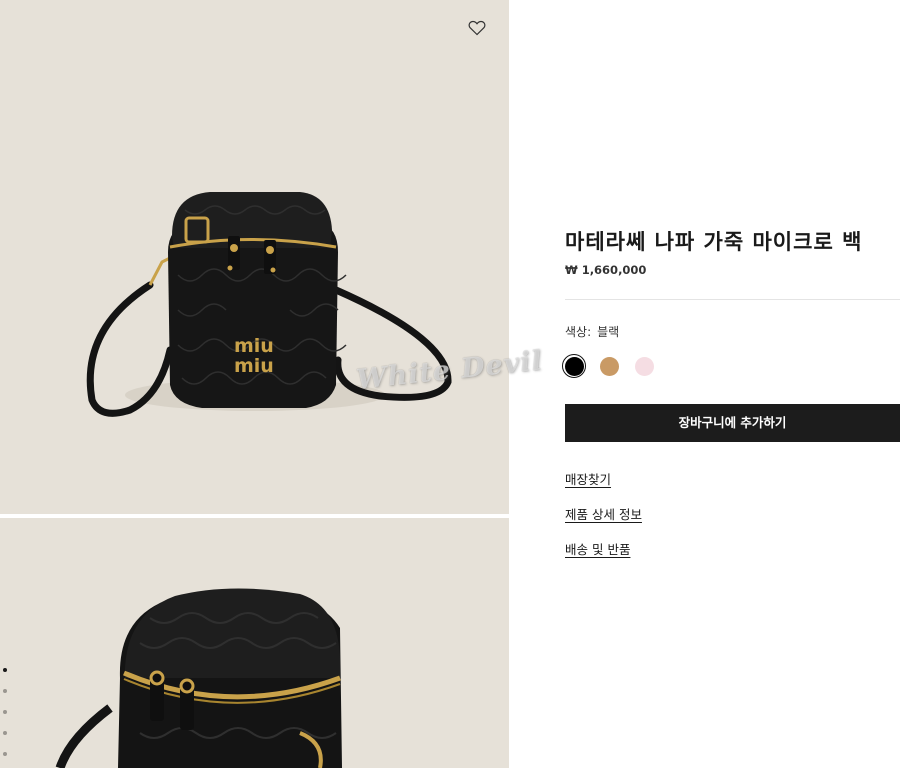  What do you see at coordinates (597, 548) in the screenshot?
I see `shipping-returns-link: 배송 및 반품` at bounding box center [597, 548].